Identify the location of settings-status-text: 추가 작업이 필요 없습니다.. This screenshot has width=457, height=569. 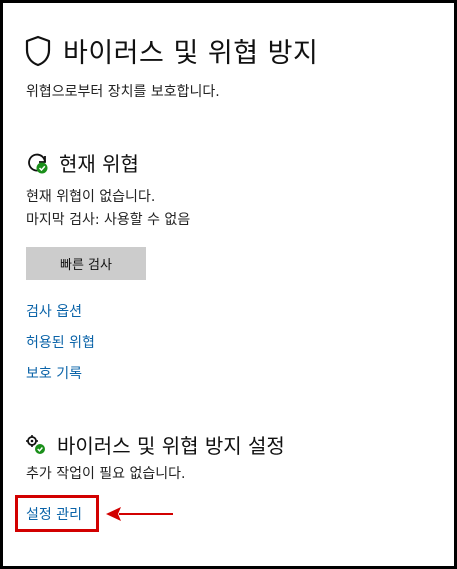
(106, 474).